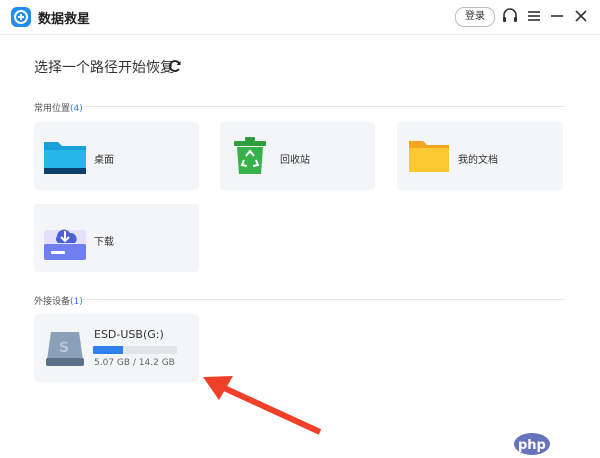  I want to click on annotation-arrow-icon, so click(262, 405).